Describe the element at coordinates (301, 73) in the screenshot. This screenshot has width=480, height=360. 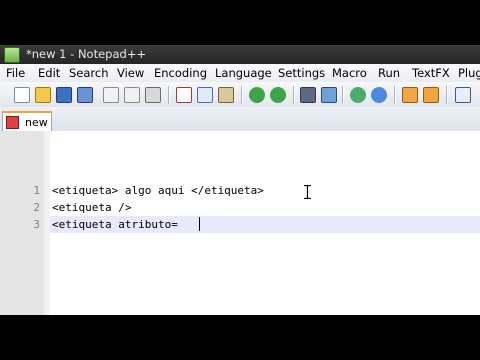
I see `menu-settings: Settings` at that location.